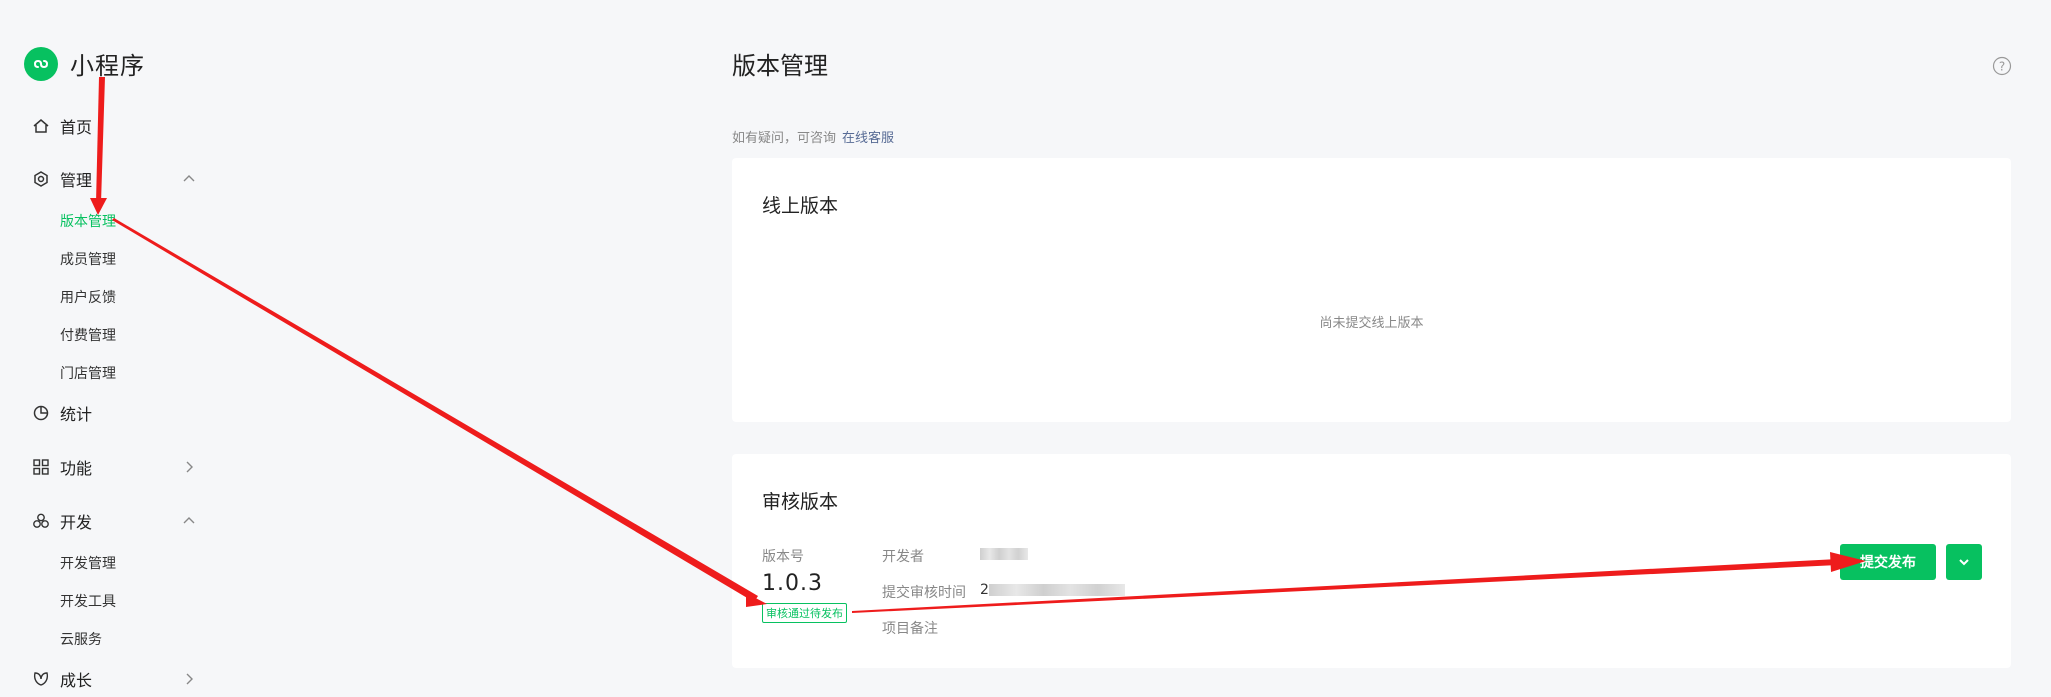 Image resolution: width=2051 pixels, height=697 pixels. Describe the element at coordinates (88, 259) in the screenshot. I see `sidebar-item-member-manage: 成员管理` at that location.